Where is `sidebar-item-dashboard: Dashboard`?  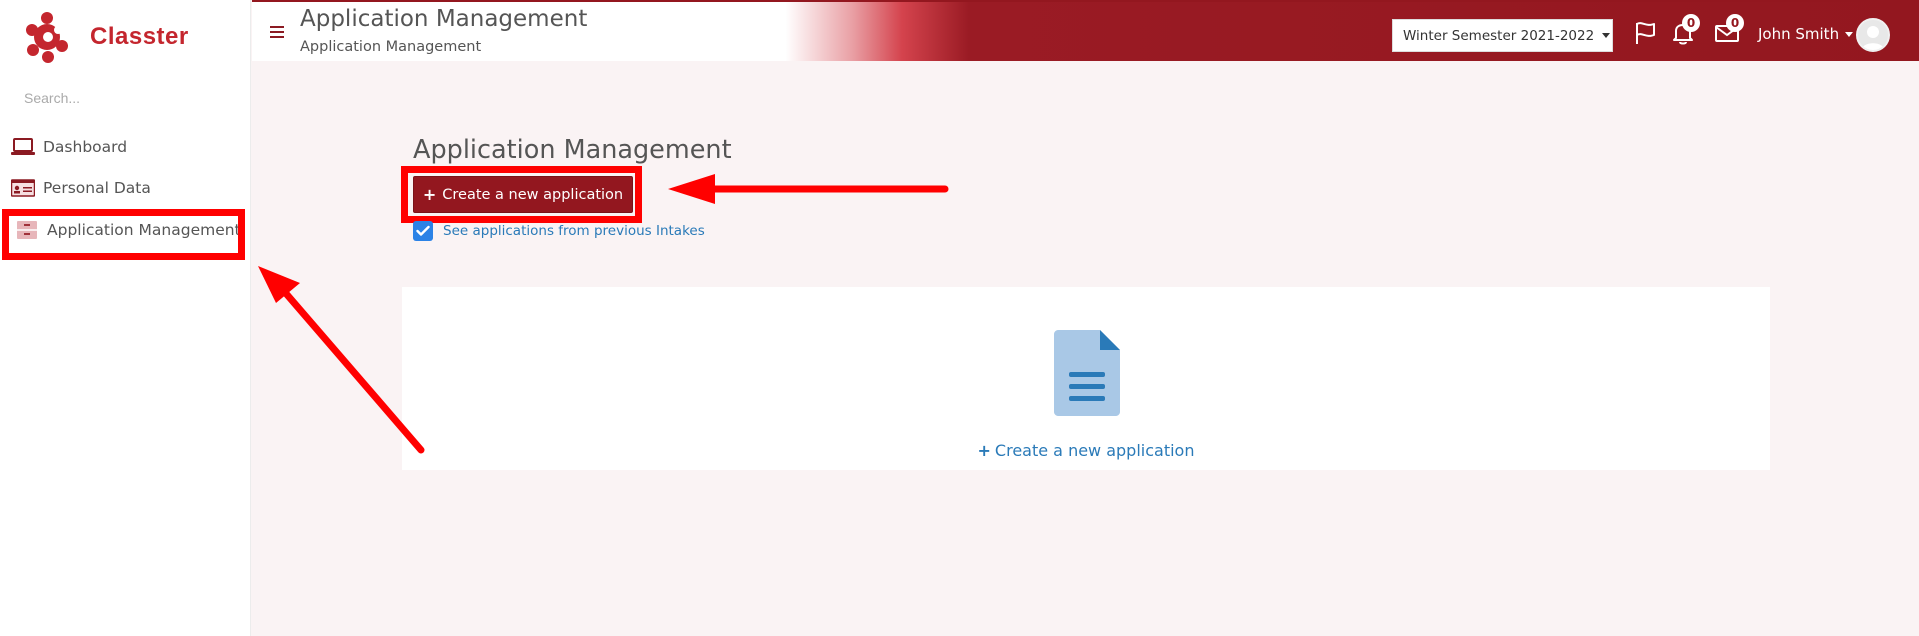
sidebar-item-dashboard: Dashboard is located at coordinates (68, 147).